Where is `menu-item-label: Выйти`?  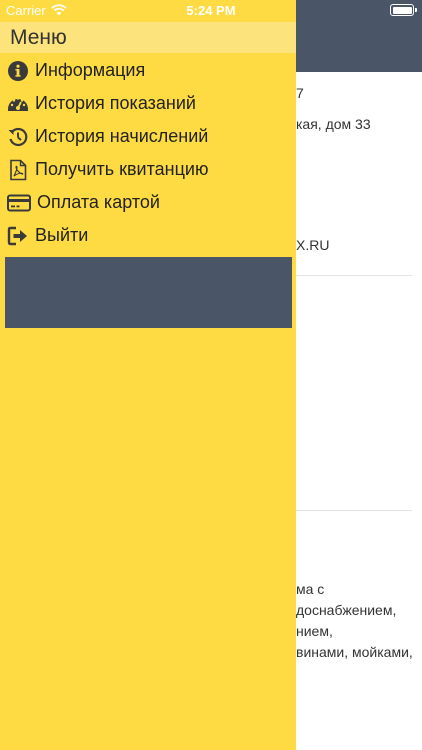
menu-item-label: Выйти is located at coordinates (62, 235).